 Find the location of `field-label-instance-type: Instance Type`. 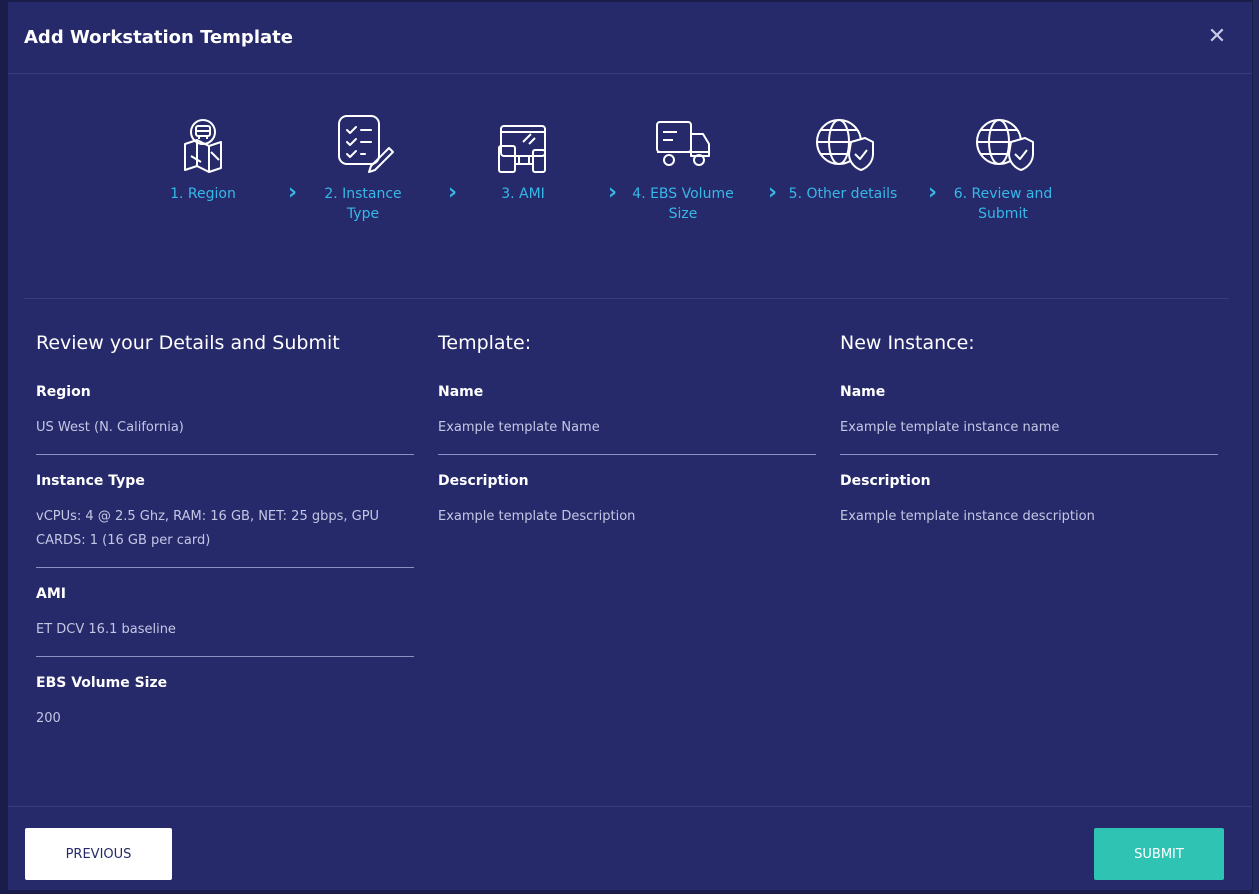

field-label-instance-type: Instance Type is located at coordinates (90, 481).